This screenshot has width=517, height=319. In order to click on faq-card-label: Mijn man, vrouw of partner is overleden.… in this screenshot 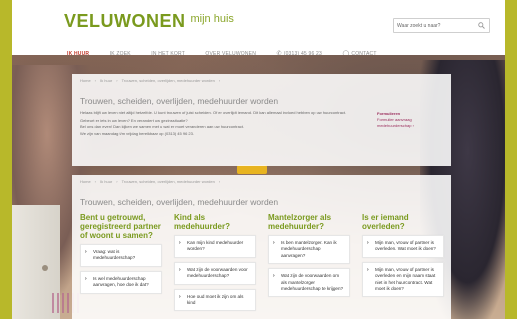, I will do `click(405, 246)`.